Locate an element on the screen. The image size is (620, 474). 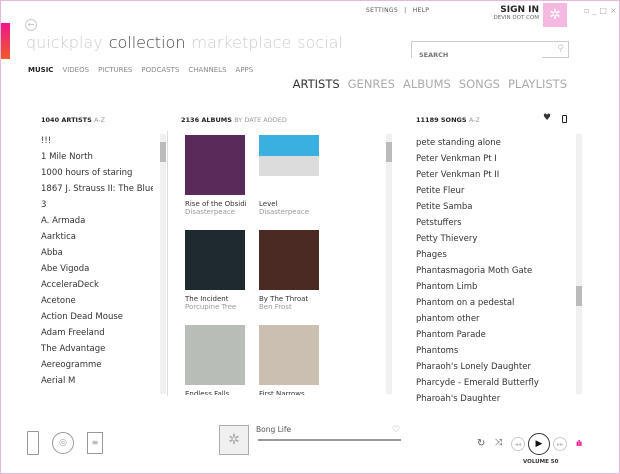
artist-item: !!! is located at coordinates (97, 141).